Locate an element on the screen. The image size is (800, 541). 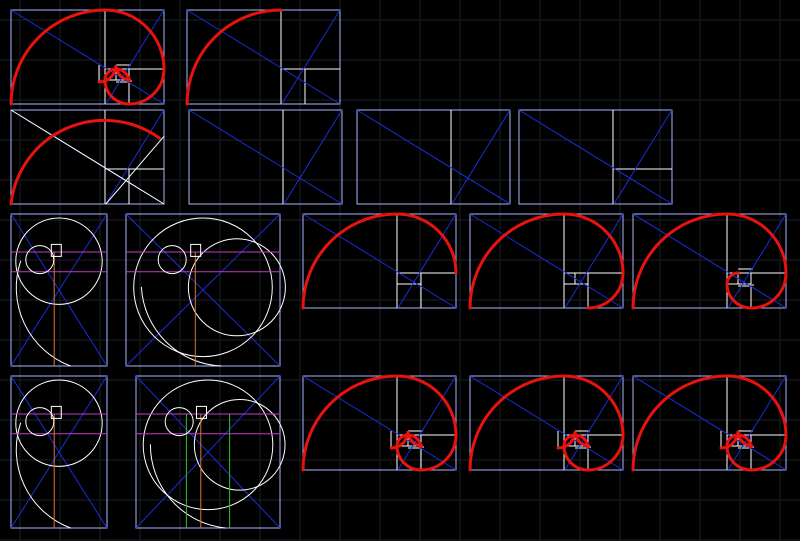
small-square is located at coordinates (201, 412).